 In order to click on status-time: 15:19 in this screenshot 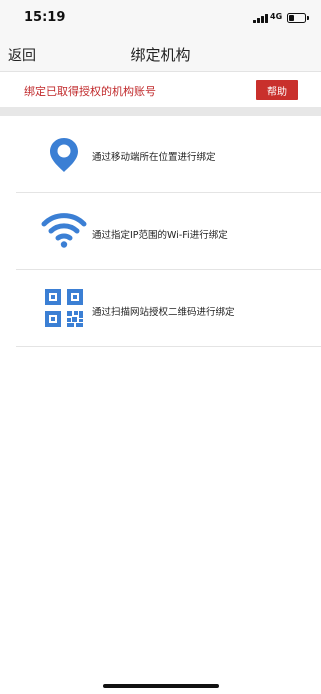, I will do `click(45, 17)`.